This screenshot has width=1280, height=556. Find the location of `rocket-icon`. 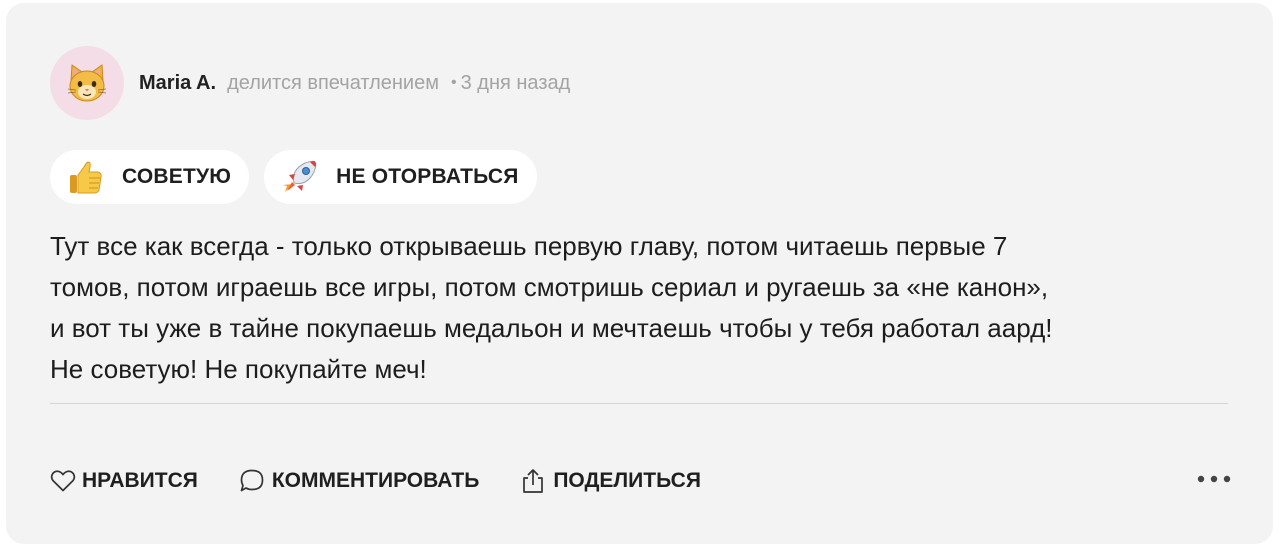

rocket-icon is located at coordinates (300, 177).